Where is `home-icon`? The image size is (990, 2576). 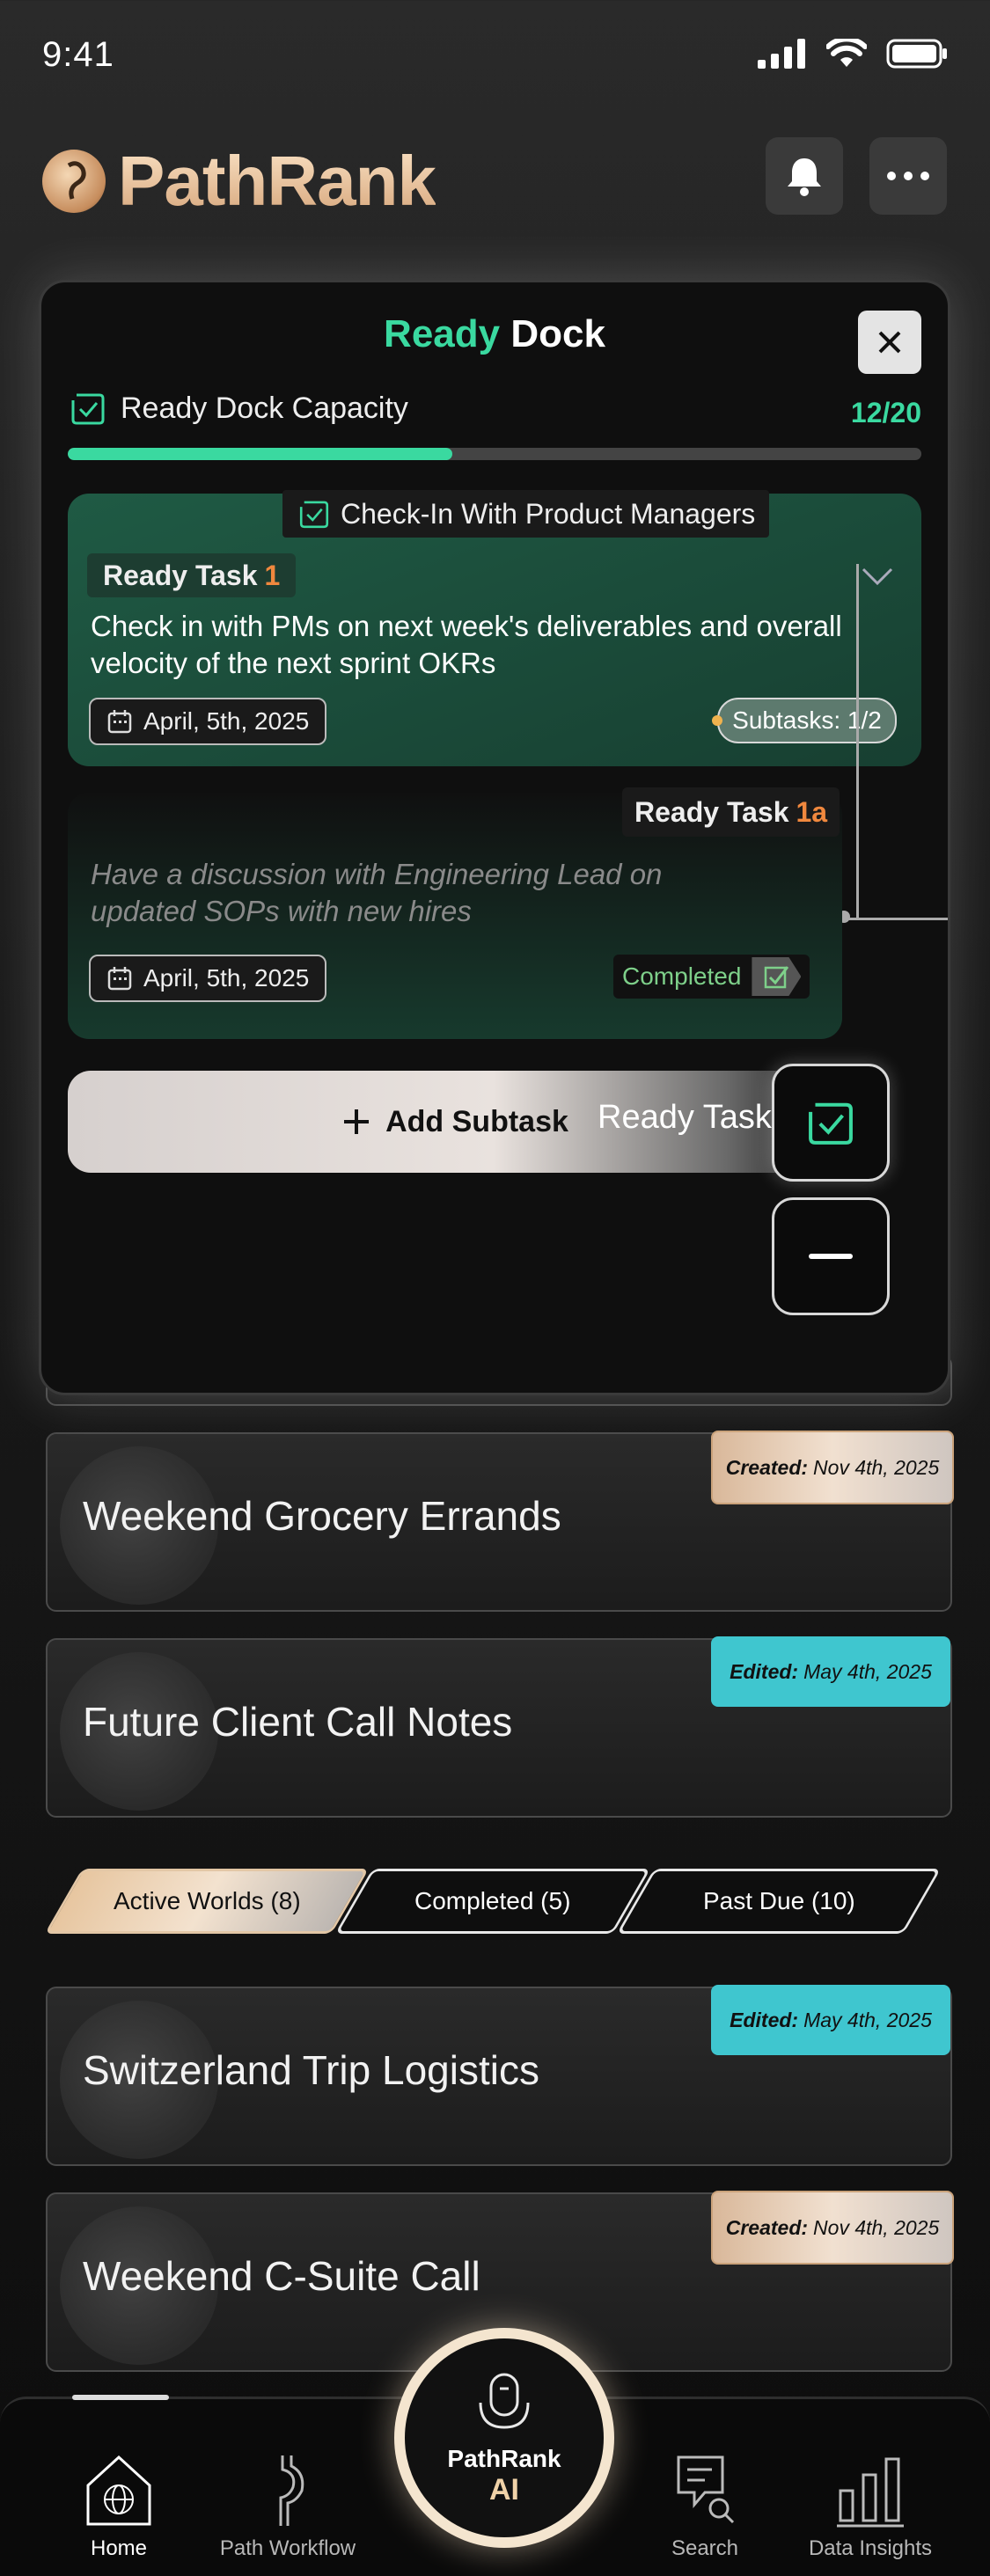
home-icon is located at coordinates (119, 2490).